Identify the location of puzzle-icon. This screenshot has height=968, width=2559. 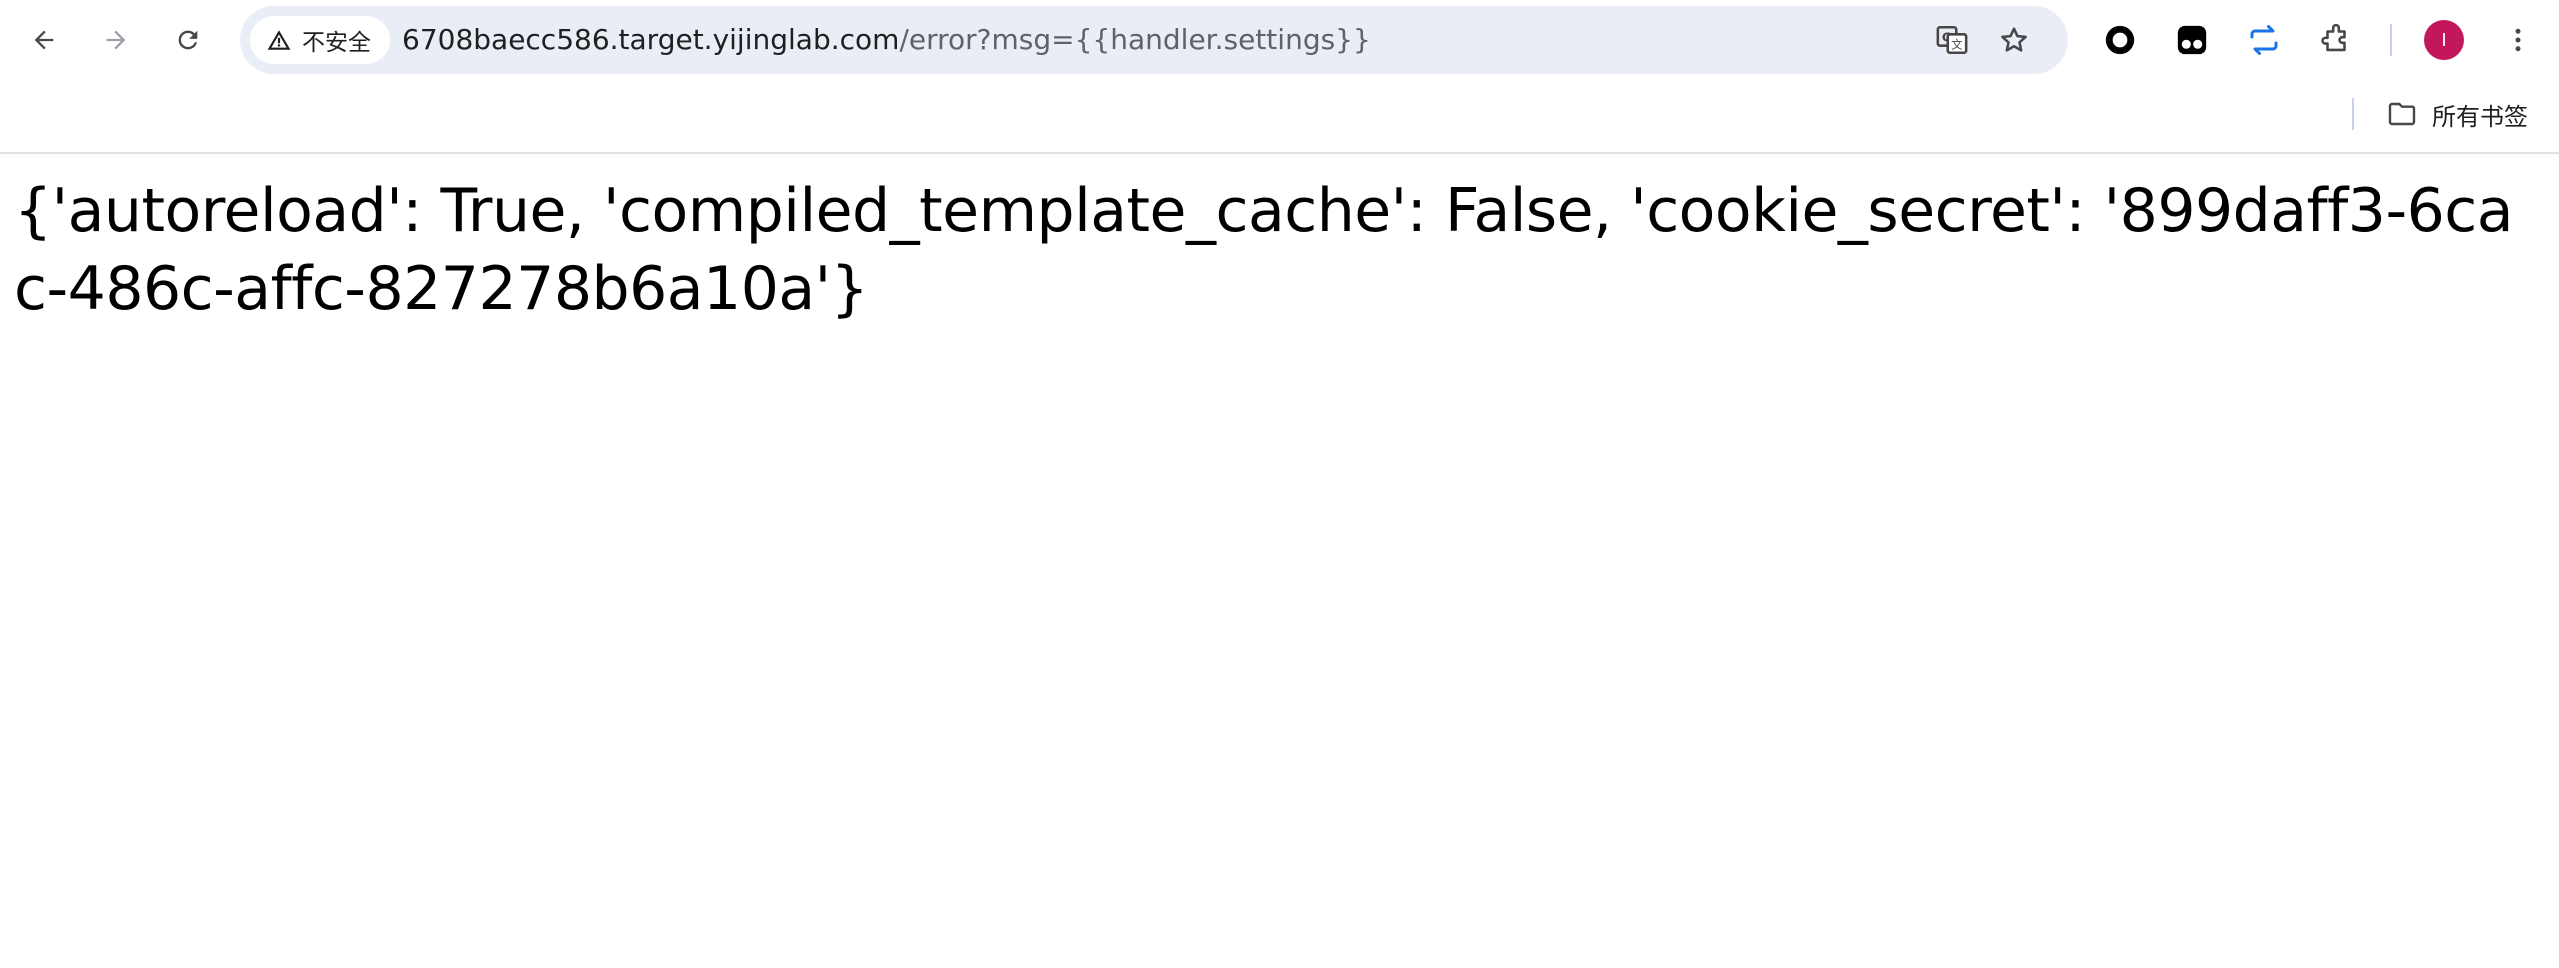
(2336, 40).